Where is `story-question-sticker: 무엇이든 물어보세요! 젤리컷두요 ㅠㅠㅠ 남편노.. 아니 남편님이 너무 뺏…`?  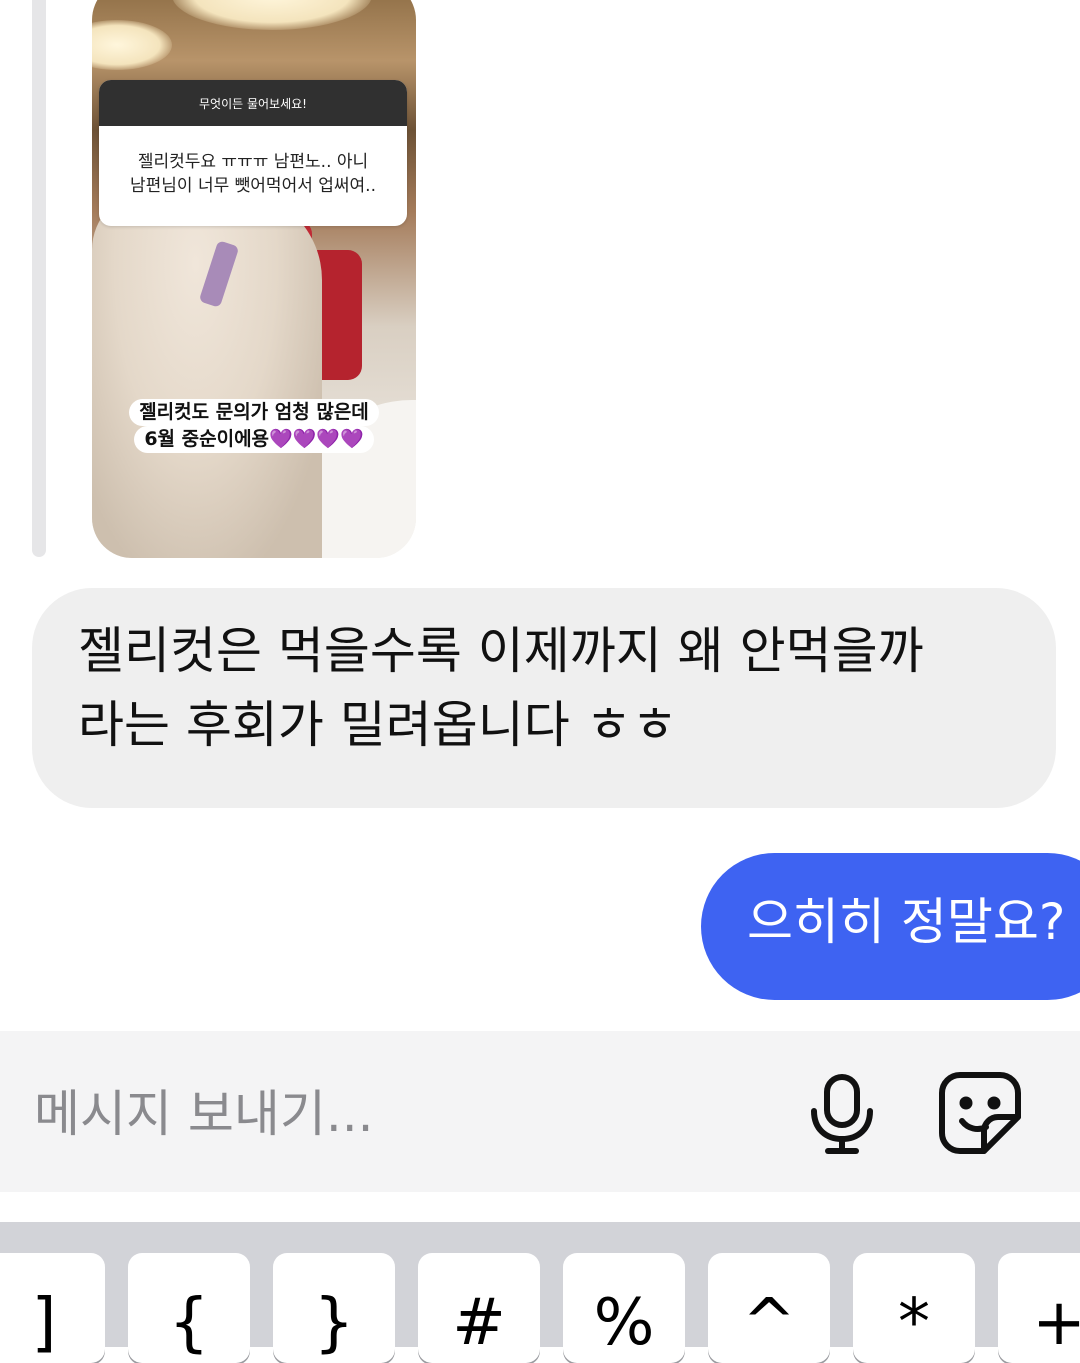 story-question-sticker: 무엇이든 물어보세요! 젤리컷두요 ㅠㅠㅠ 남편노.. 아니 남편님이 너무 뺏… is located at coordinates (253, 153).